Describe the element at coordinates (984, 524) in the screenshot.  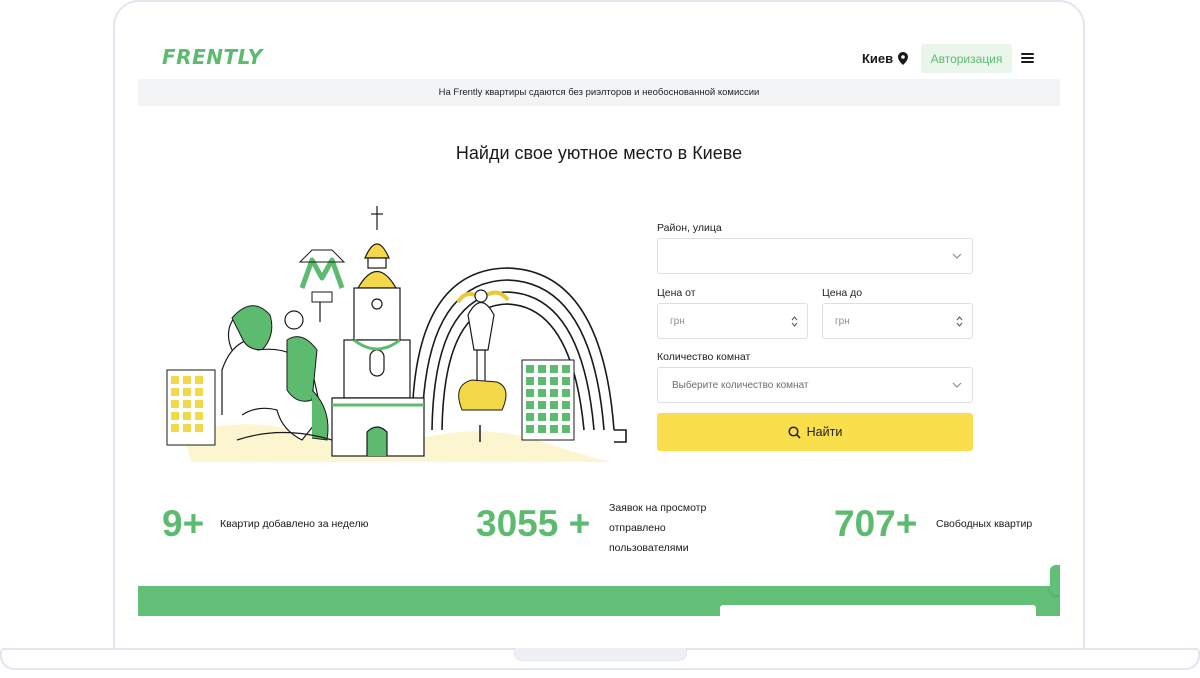
I see `stat-free-text: Свободных квартир` at that location.